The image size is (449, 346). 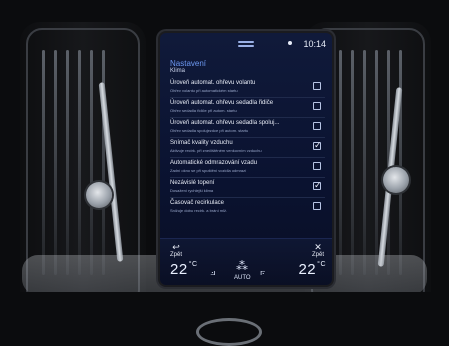 I want to click on setting-label: Automatické odmrazování vzadu, so click(x=214, y=163).